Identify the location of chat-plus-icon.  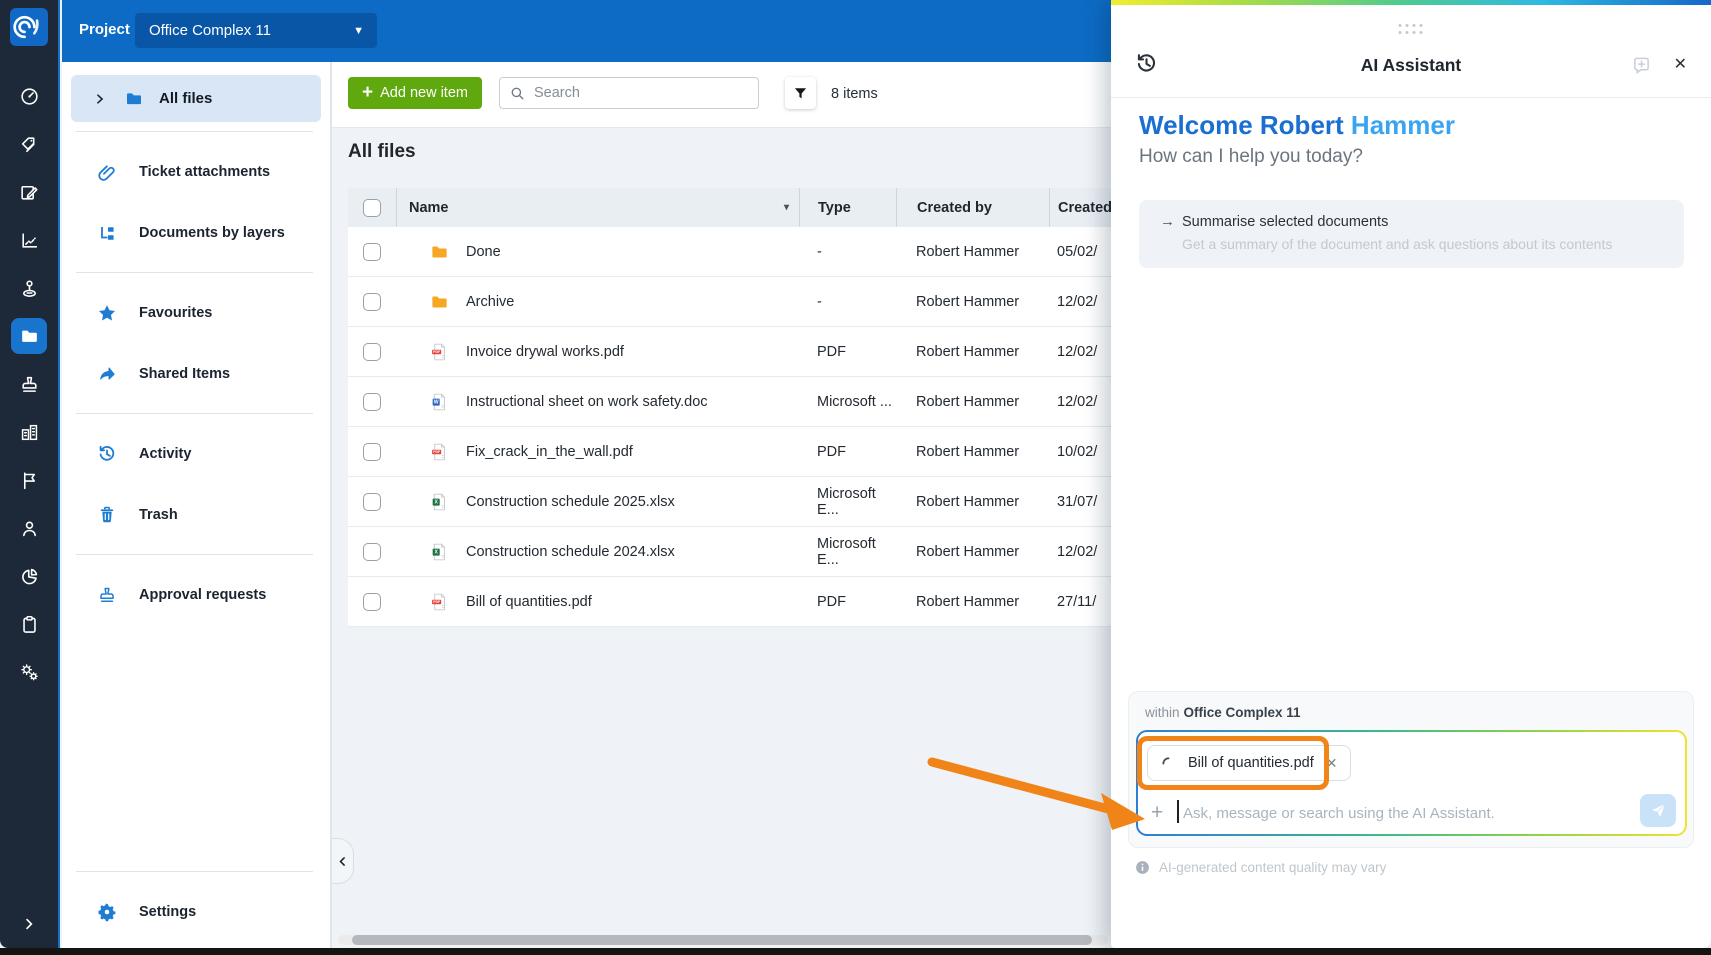
(1641, 66).